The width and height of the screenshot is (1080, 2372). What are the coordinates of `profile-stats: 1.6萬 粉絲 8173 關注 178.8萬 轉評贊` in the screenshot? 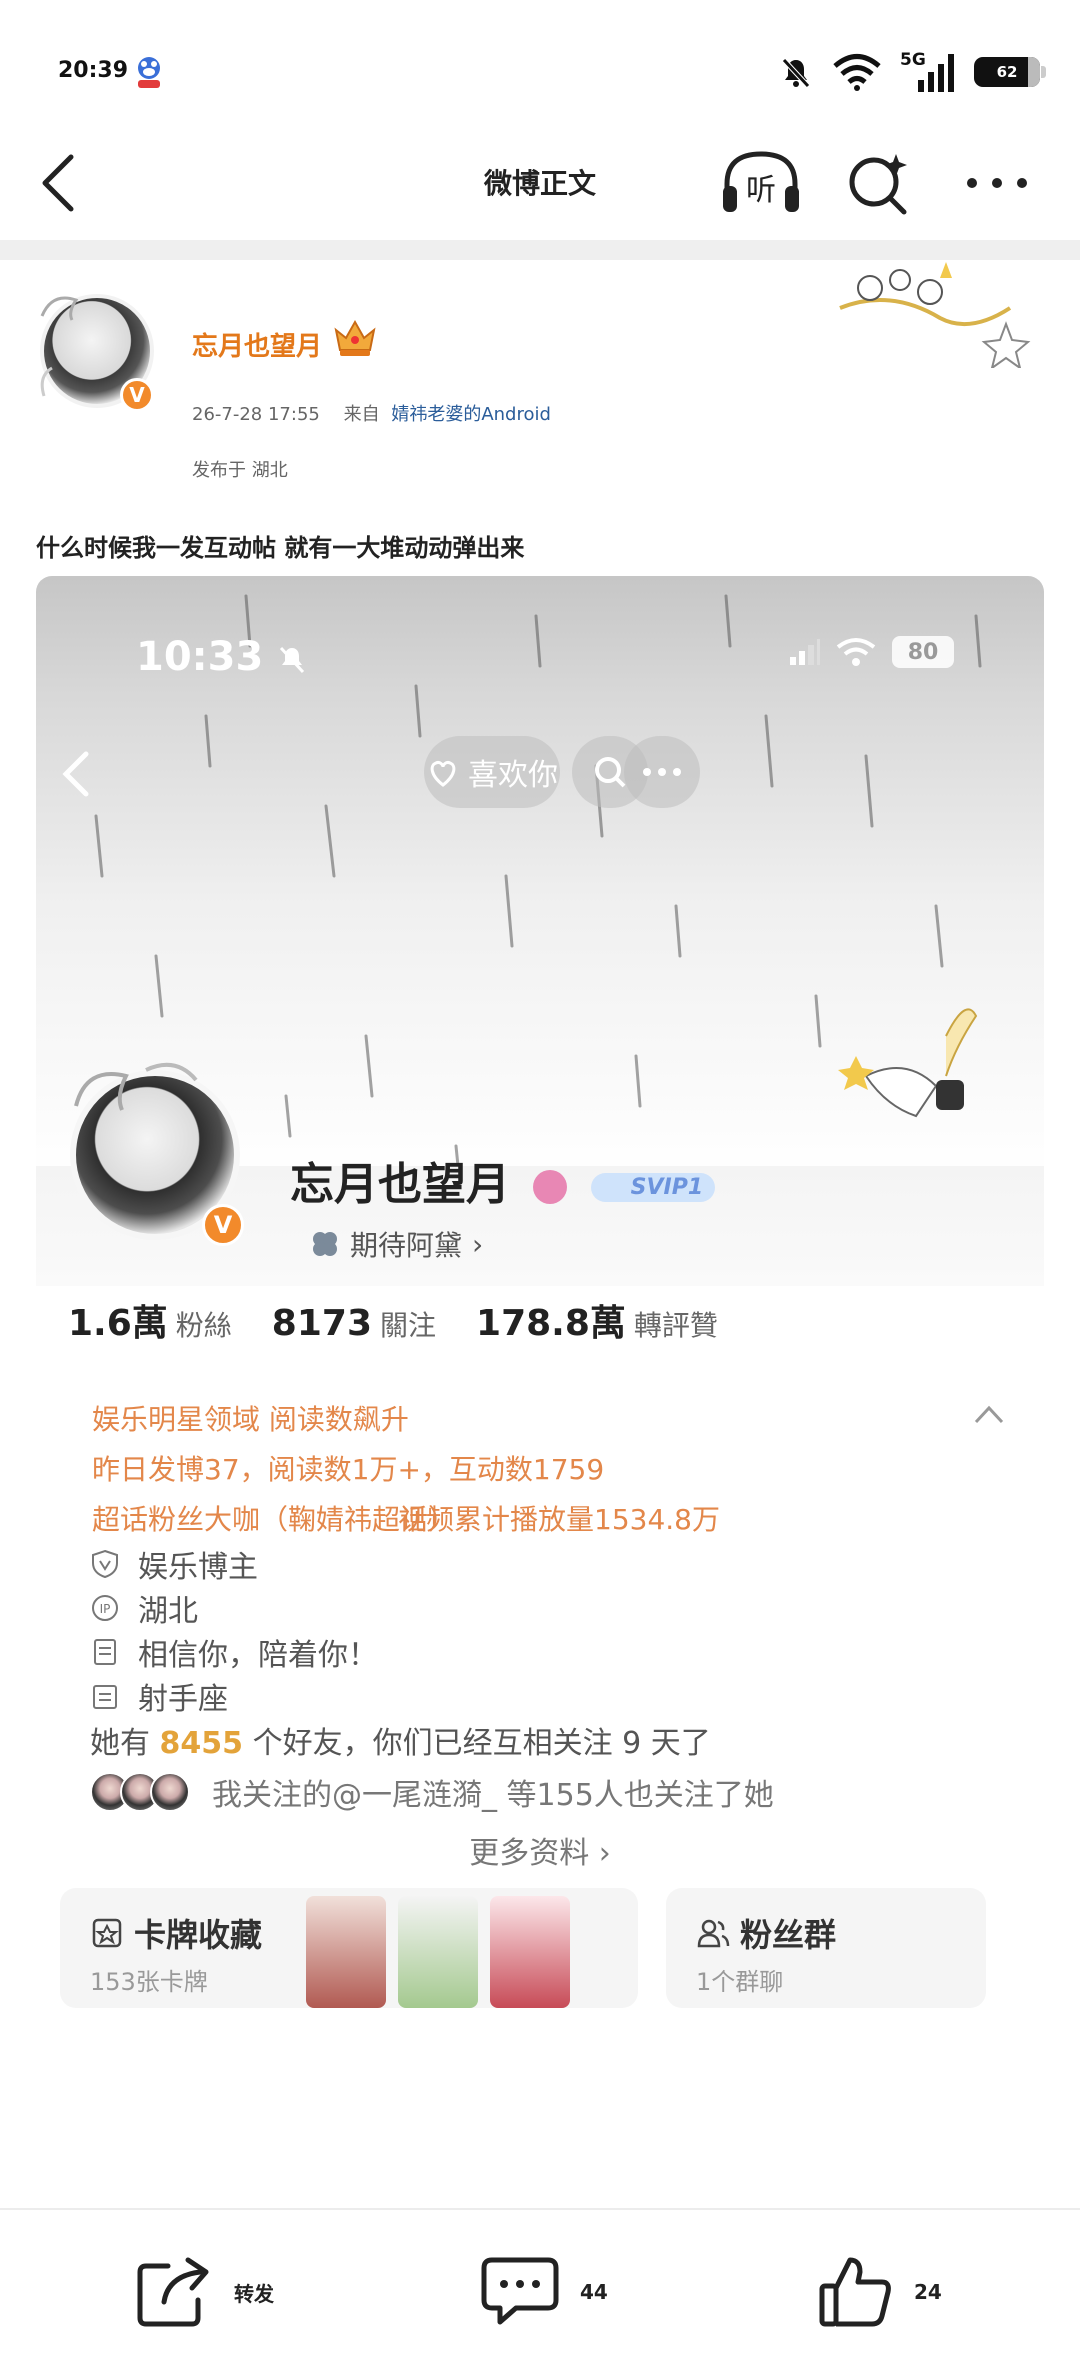 It's located at (413, 1320).